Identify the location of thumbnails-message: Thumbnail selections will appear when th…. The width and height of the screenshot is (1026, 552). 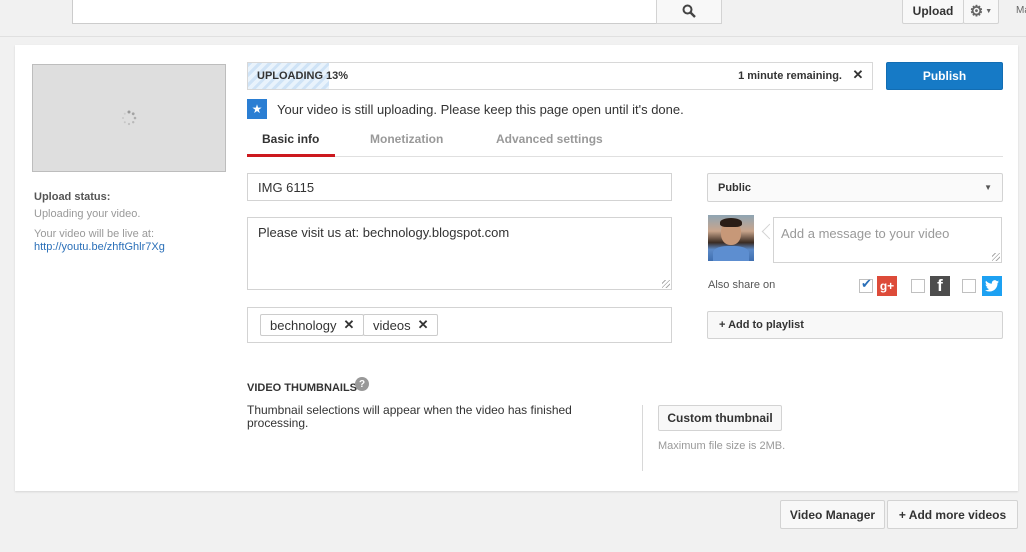
(409, 416).